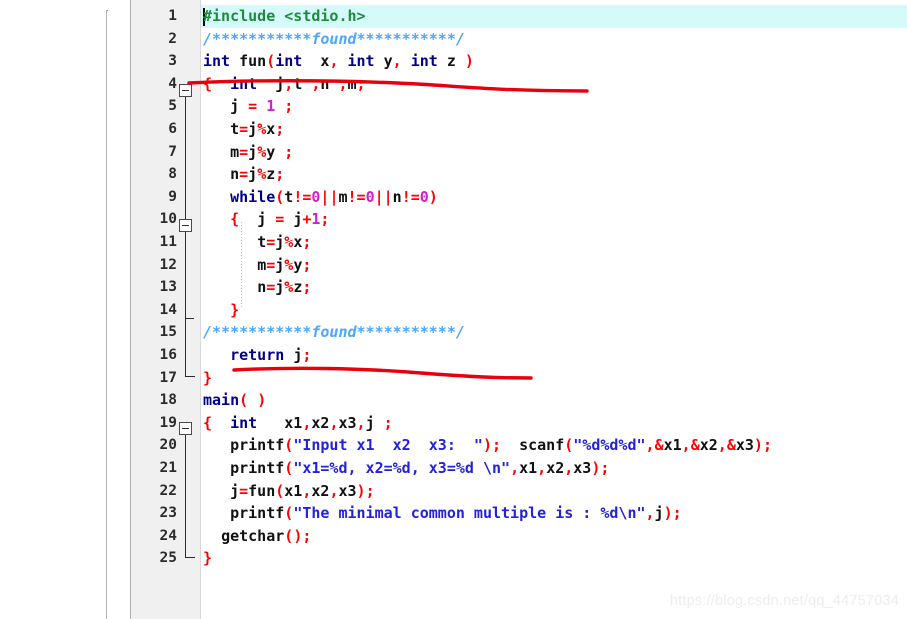  Describe the element at coordinates (257, 265) in the screenshot. I see `code-line: m=j%y;` at that location.